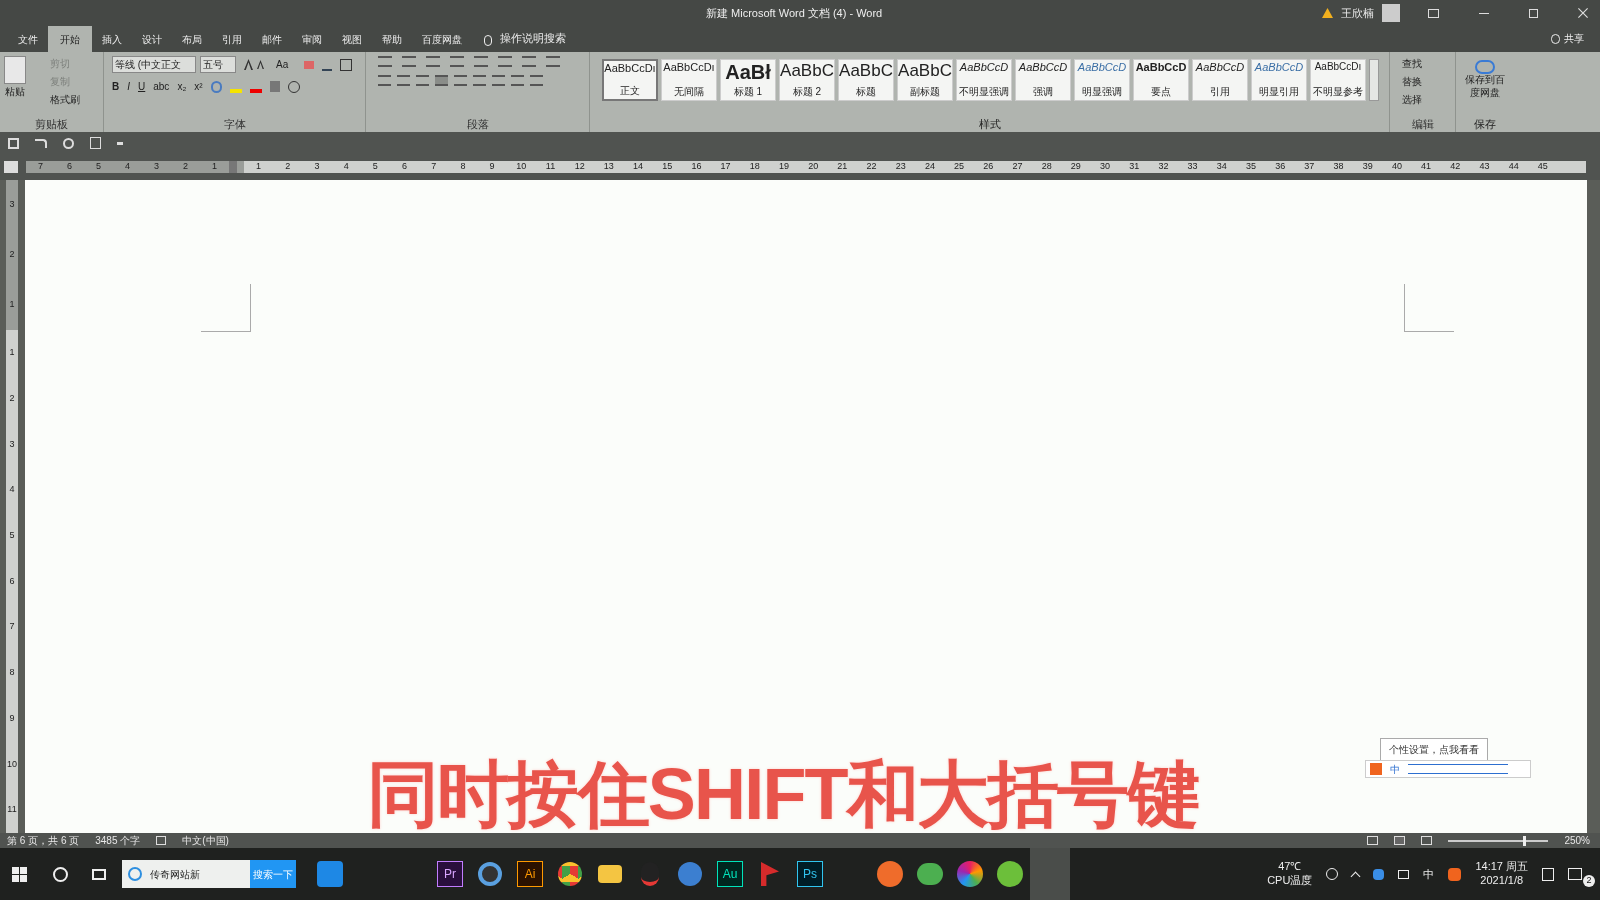 This screenshot has width=1600, height=900. What do you see at coordinates (233, 167) in the screenshot?
I see `indent-marker` at bounding box center [233, 167].